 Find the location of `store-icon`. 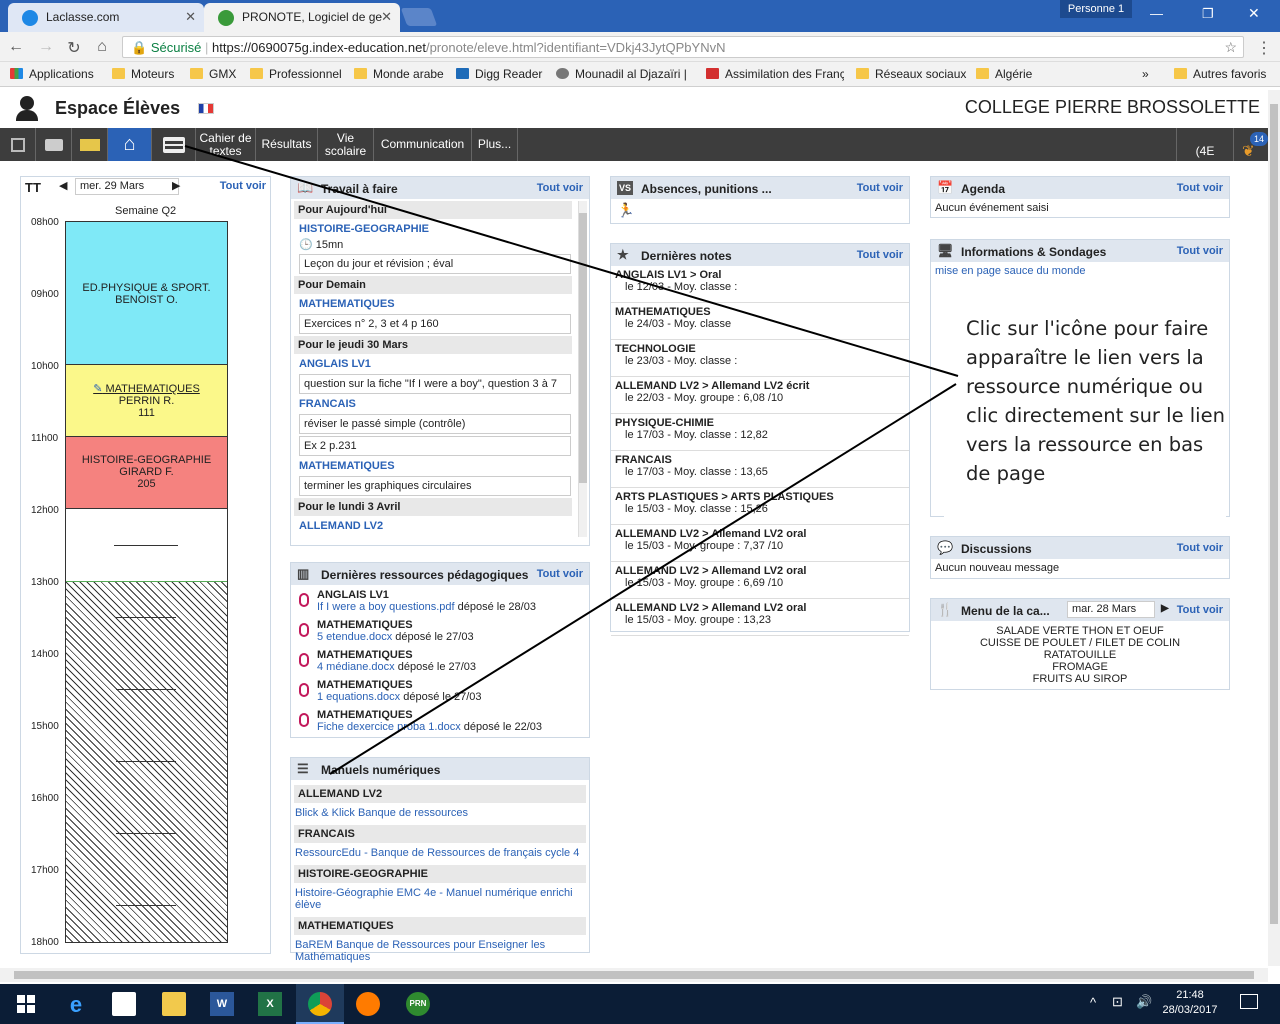

store-icon is located at coordinates (124, 1004).